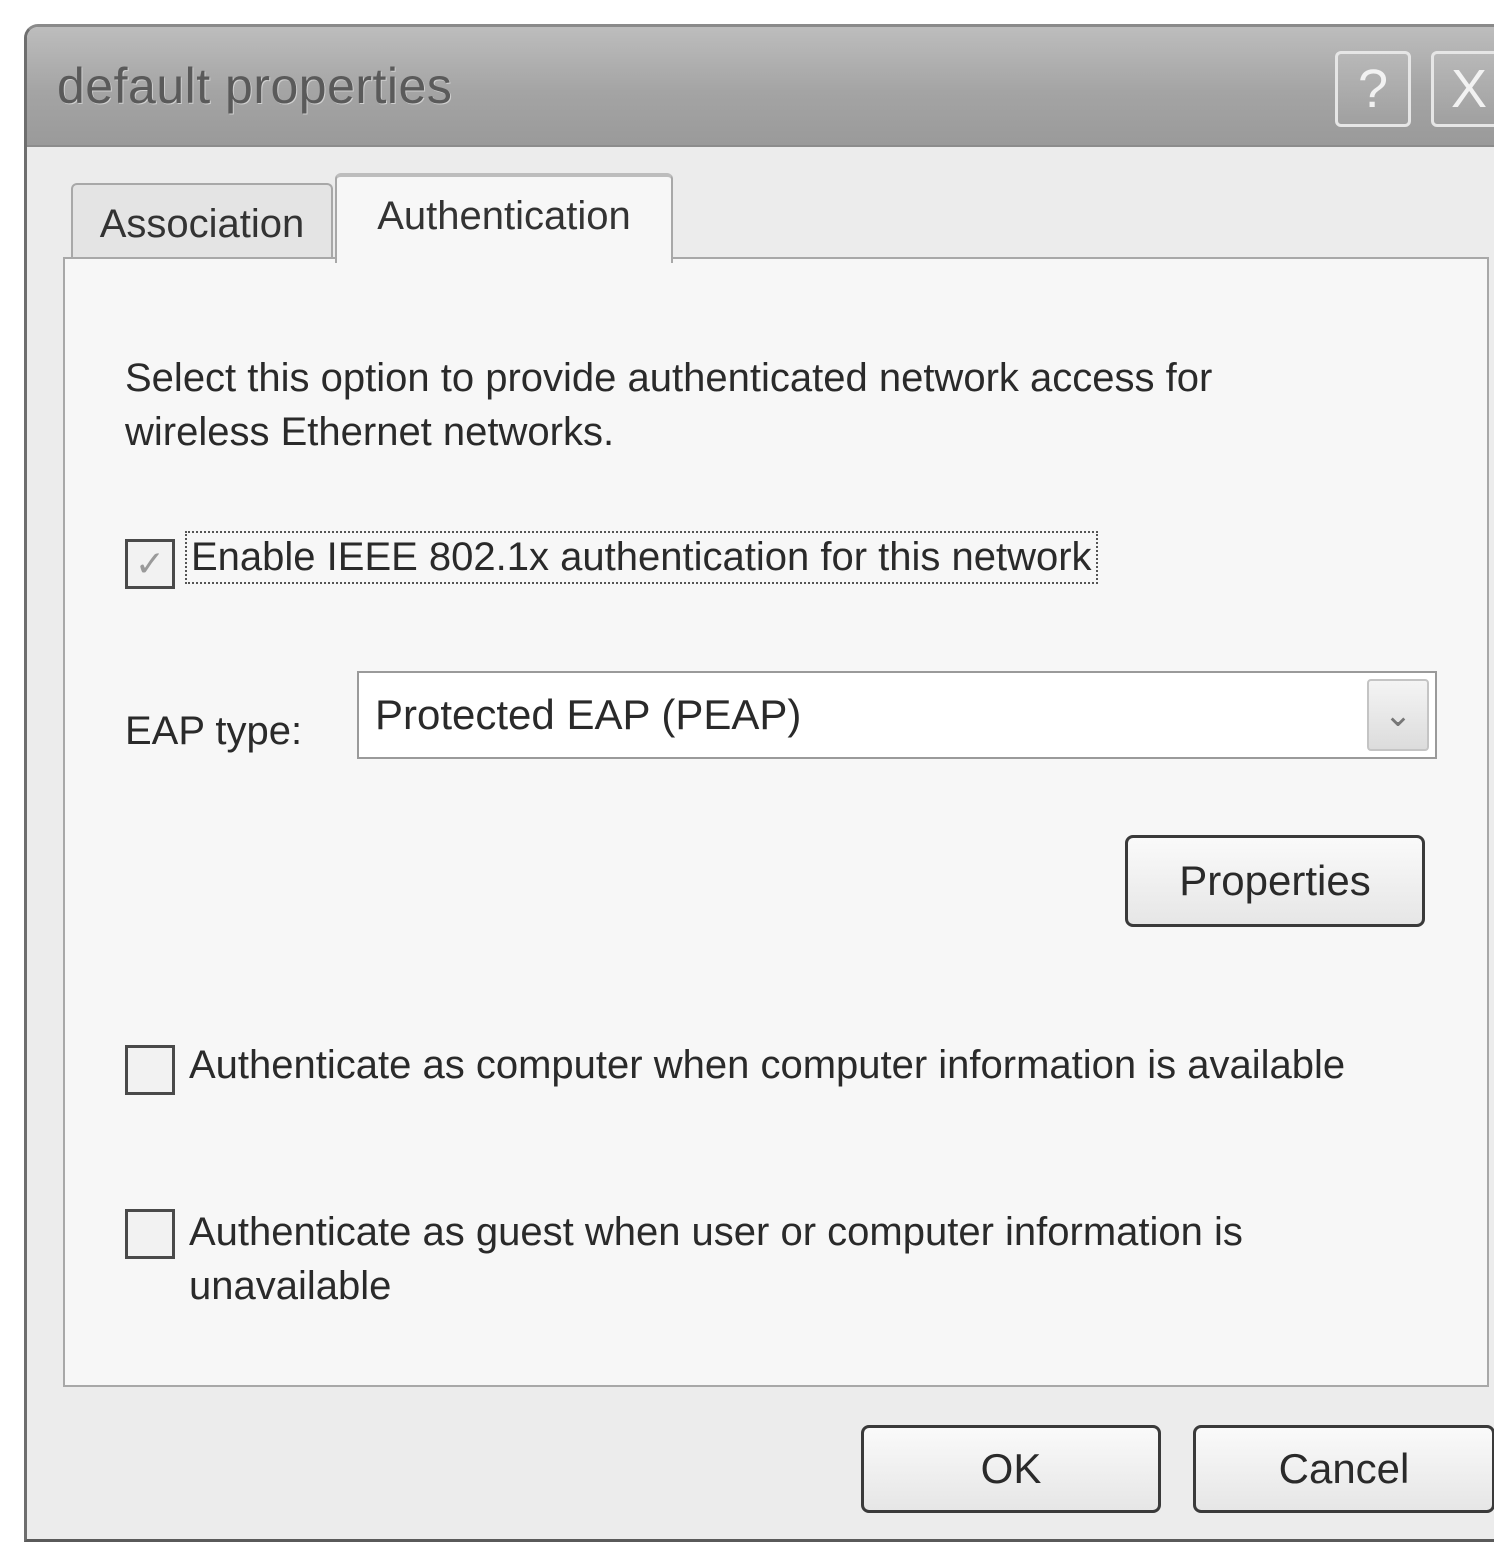  Describe the element at coordinates (504, 218) in the screenshot. I see `tab-authentication: Authentication` at that location.